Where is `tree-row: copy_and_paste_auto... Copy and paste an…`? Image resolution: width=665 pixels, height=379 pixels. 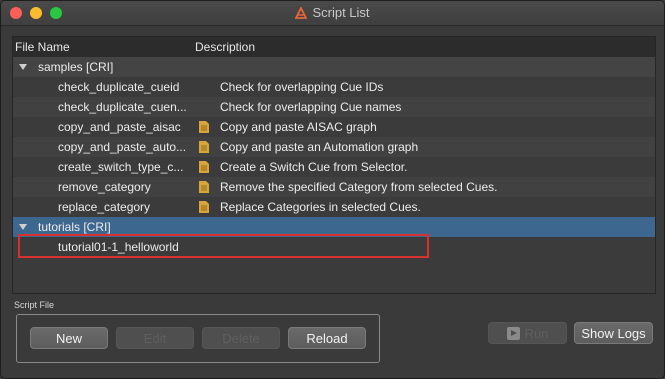
tree-row: copy_and_paste_auto... Copy and paste an… is located at coordinates (334, 147).